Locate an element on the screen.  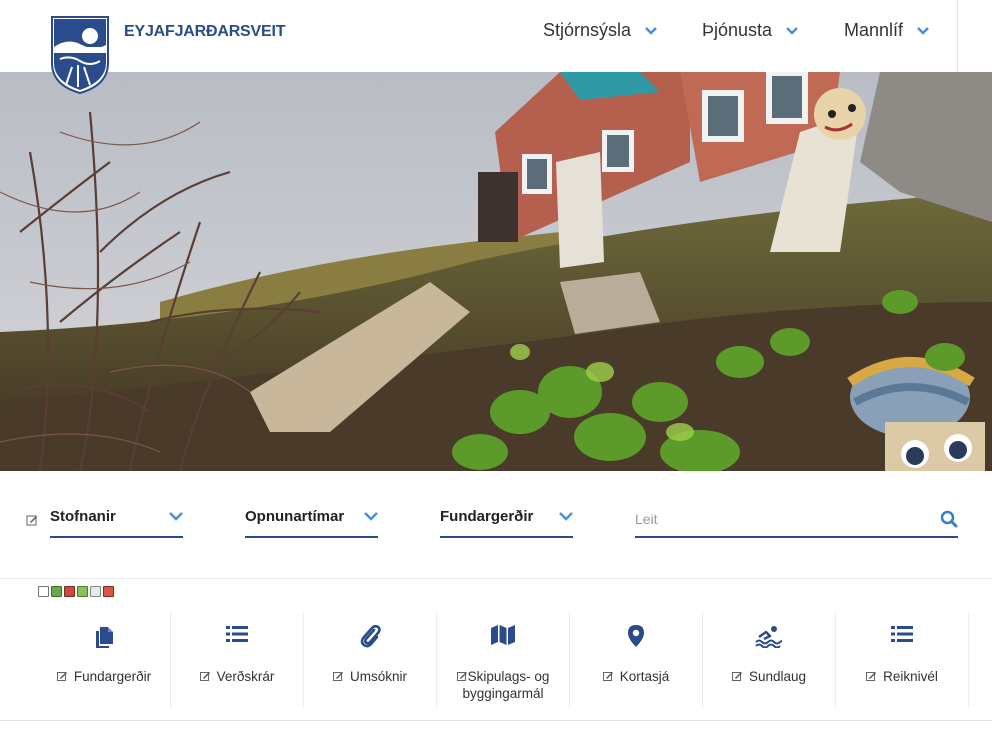
search-box is located at coordinates (796, 523).